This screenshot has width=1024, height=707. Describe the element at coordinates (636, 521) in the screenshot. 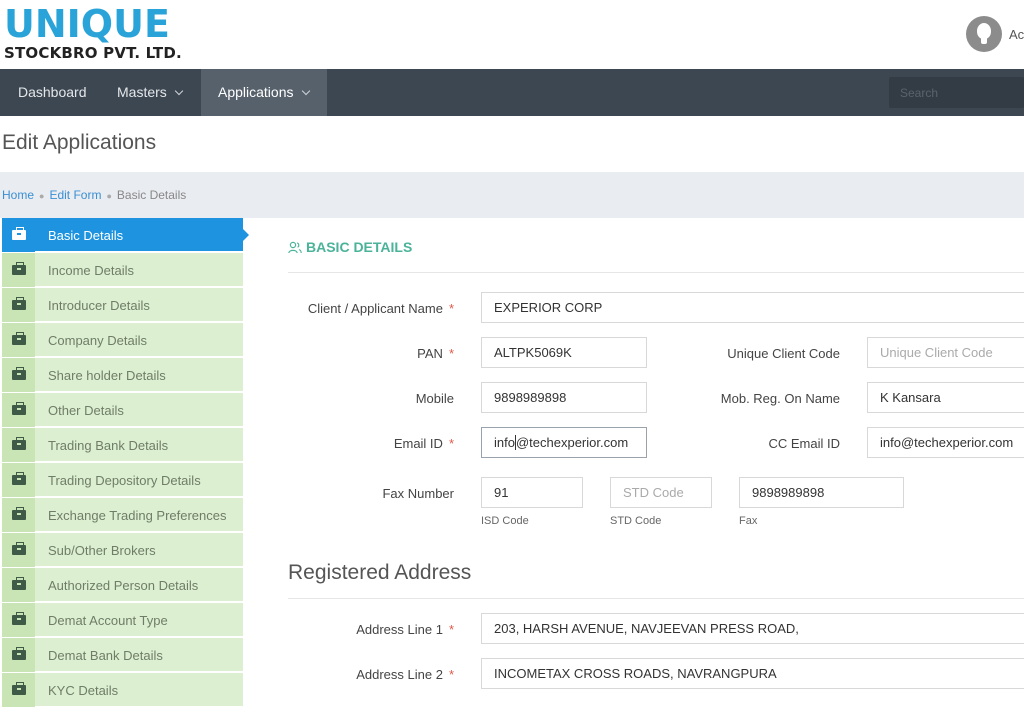

I see `std-code-caption: STD Code` at that location.